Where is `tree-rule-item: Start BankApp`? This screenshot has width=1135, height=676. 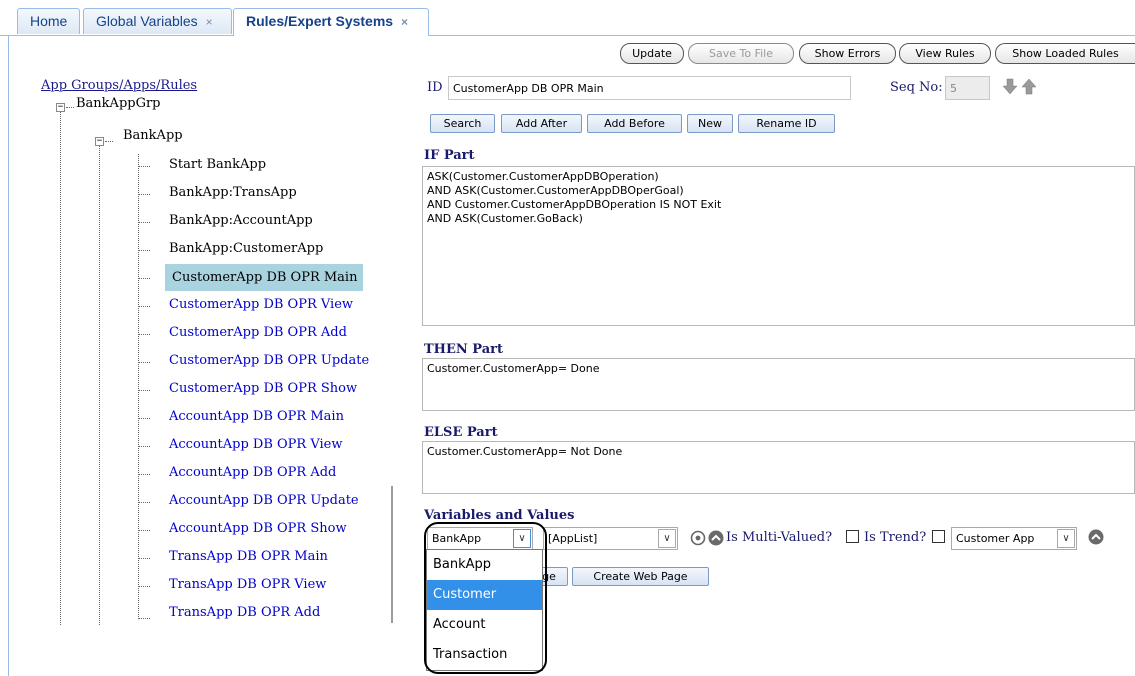
tree-rule-item: Start BankApp is located at coordinates (217, 164).